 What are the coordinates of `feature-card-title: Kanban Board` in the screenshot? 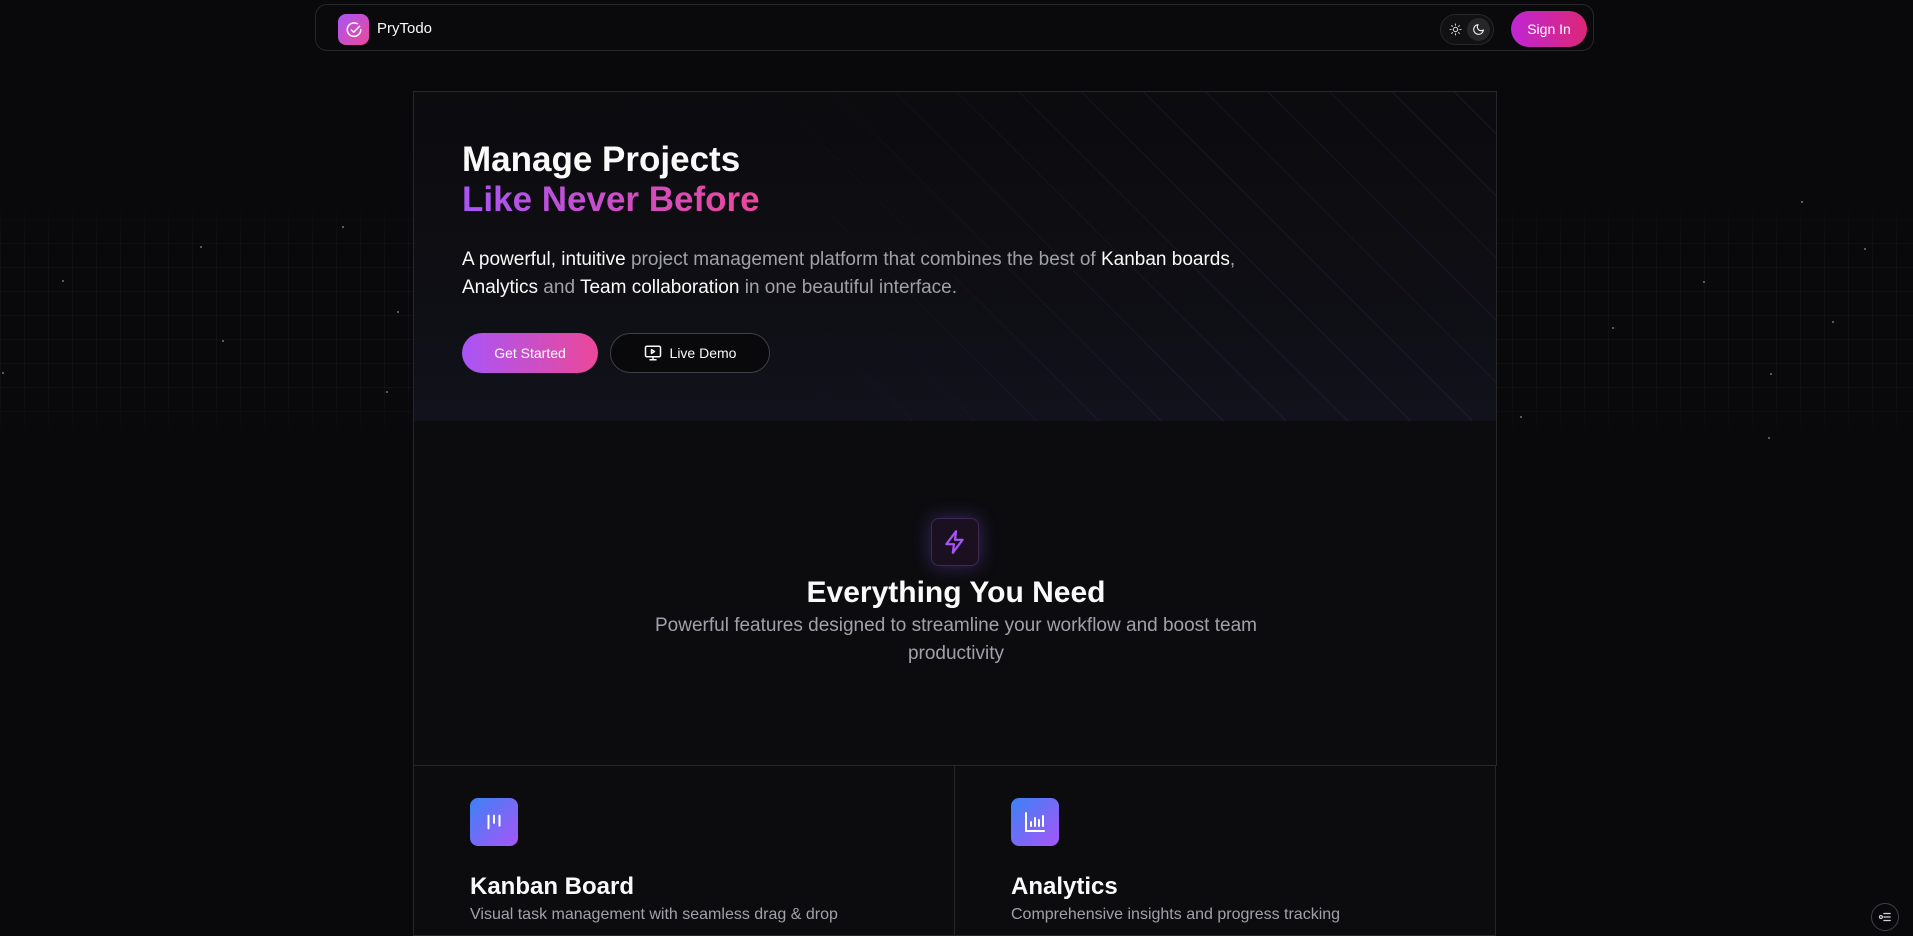 It's located at (552, 886).